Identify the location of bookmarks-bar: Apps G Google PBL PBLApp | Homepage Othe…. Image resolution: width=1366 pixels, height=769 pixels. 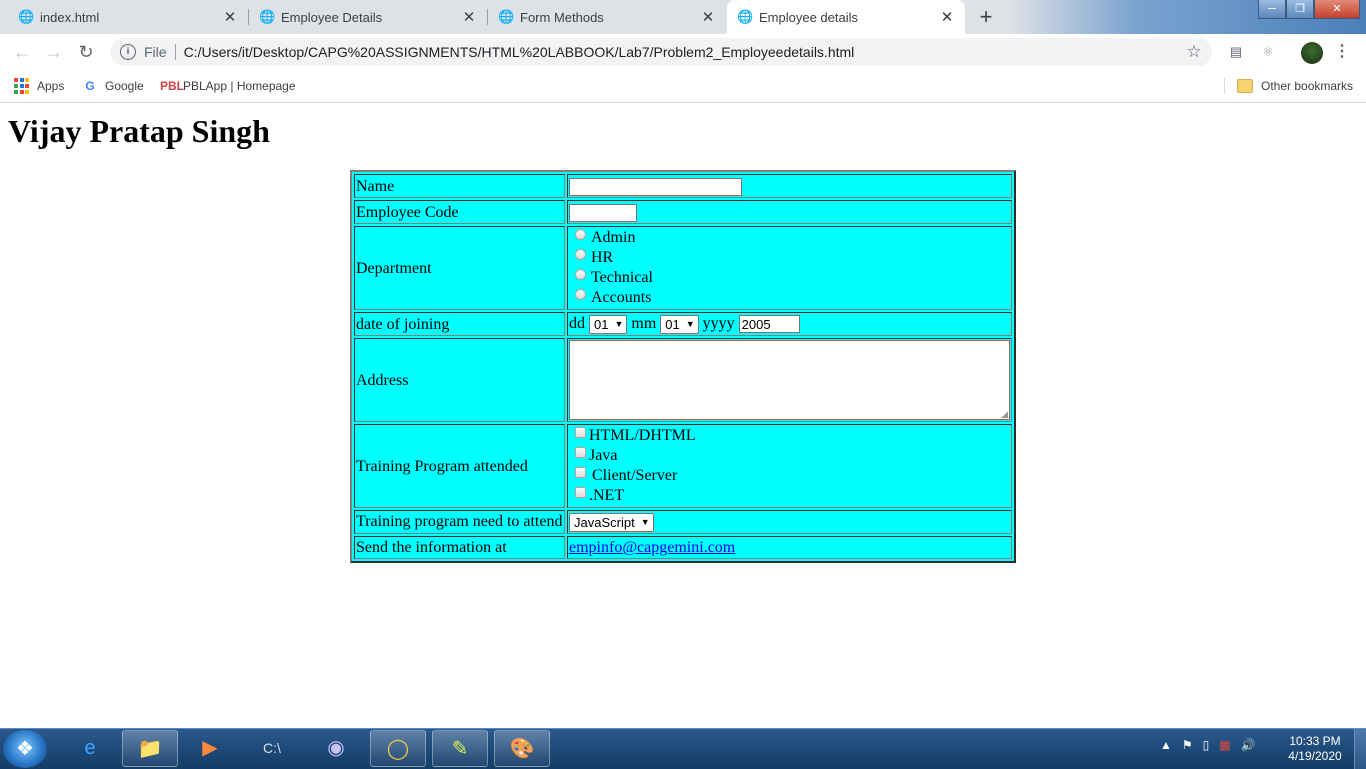
(683, 86).